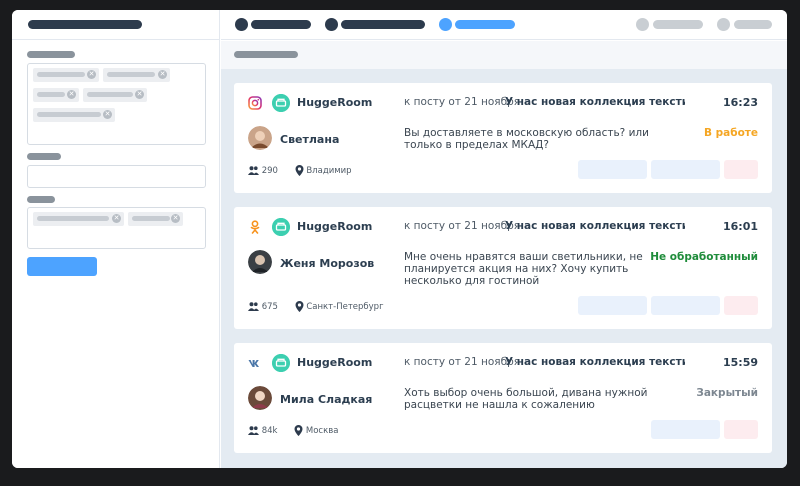  I want to click on status-badge: Не обработанный, so click(704, 257).